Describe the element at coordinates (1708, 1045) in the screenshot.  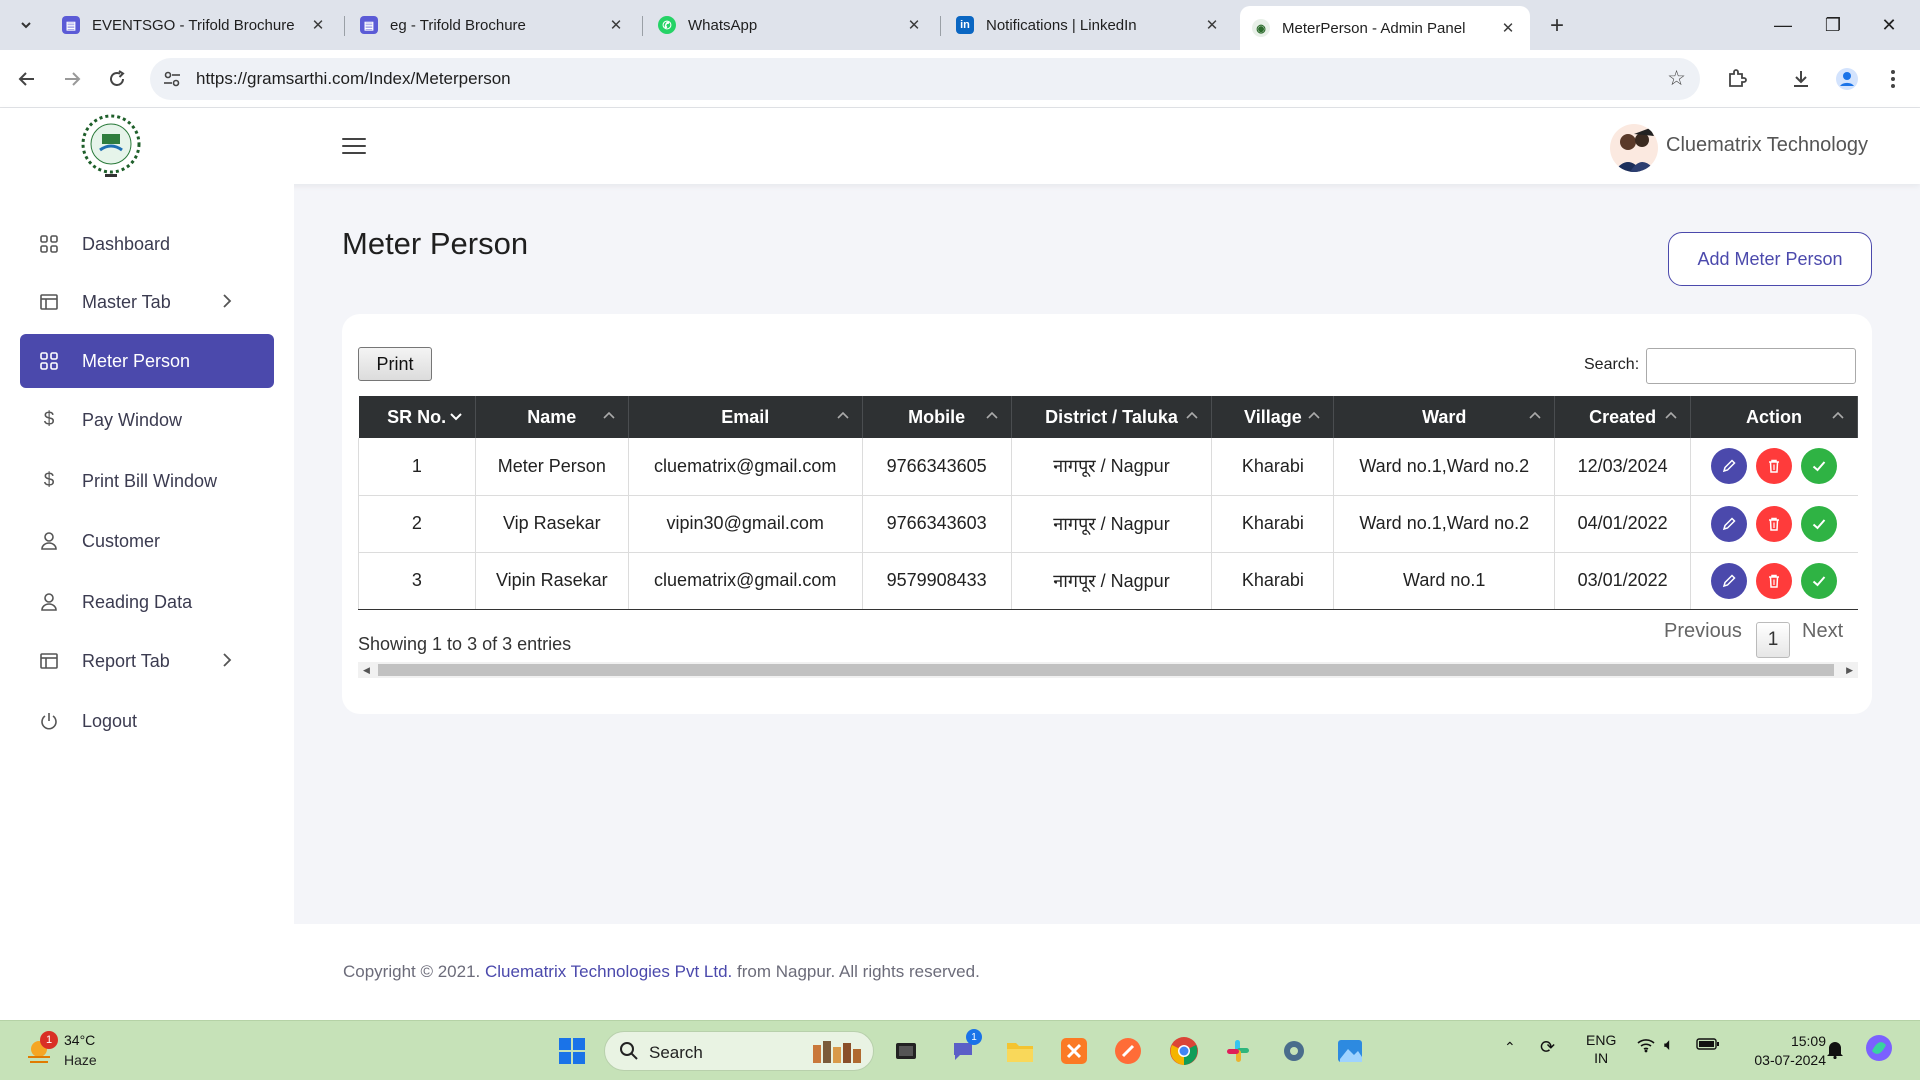
I see `battery-icon` at that location.